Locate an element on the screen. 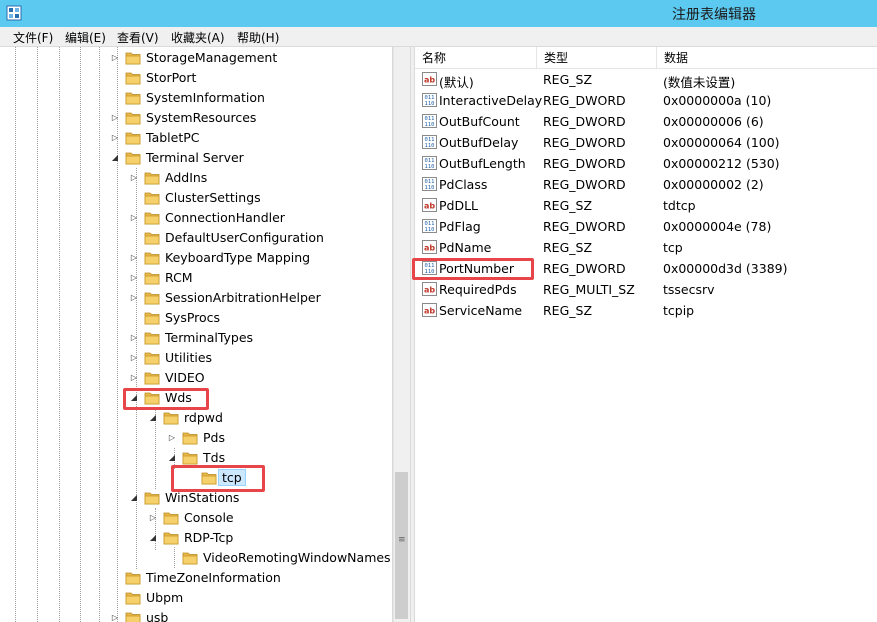 This screenshot has width=877, height=622. tree-item: ▷ Pds is located at coordinates (279, 438).